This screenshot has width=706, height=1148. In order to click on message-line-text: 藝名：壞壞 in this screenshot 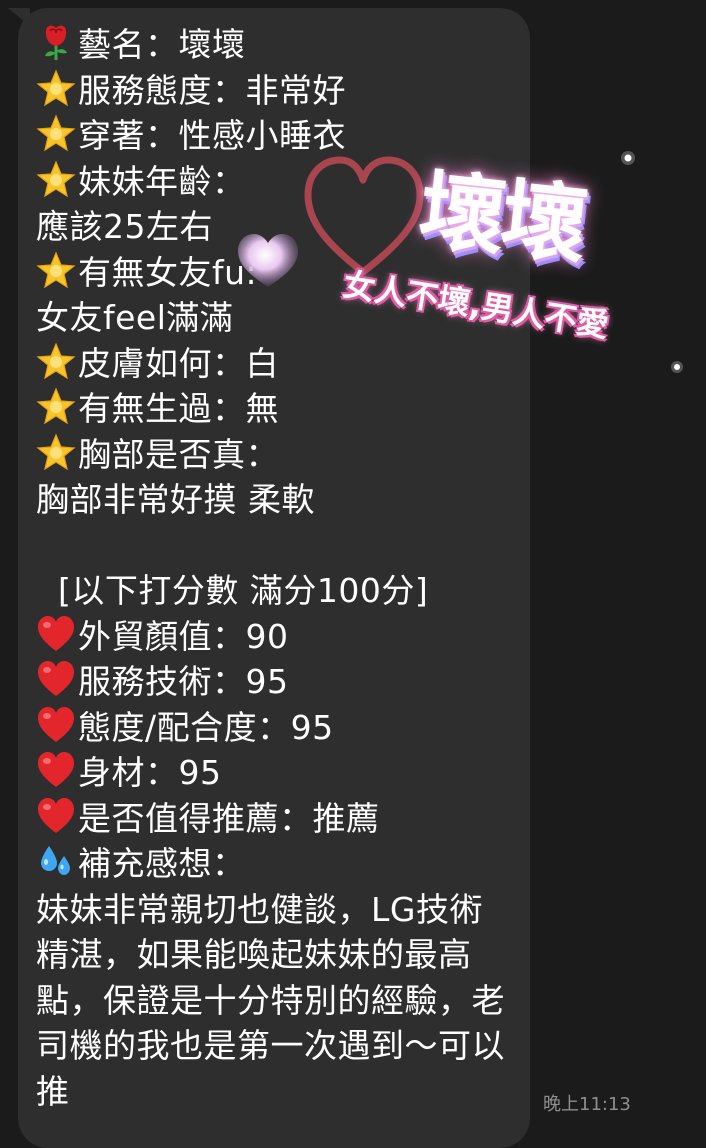, I will do `click(162, 44)`.